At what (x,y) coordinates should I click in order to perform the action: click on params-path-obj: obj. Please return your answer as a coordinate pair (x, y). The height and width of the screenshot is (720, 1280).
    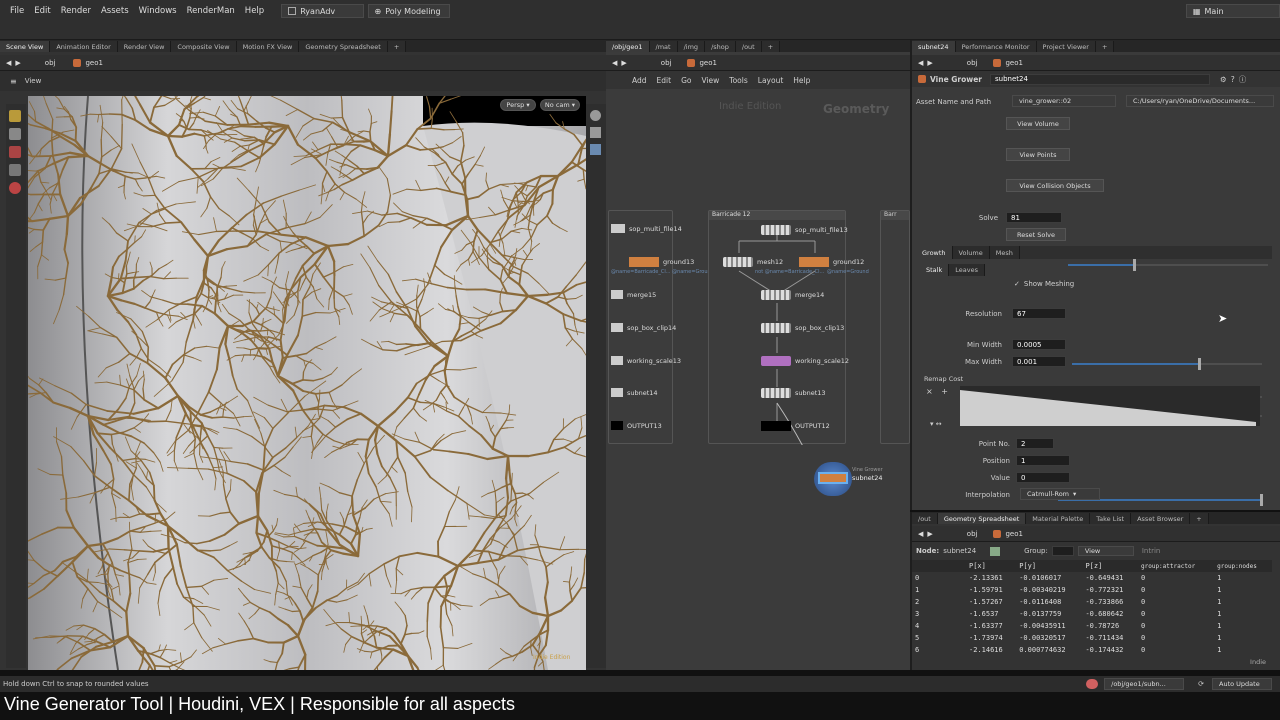
    Looking at the image, I should click on (972, 63).